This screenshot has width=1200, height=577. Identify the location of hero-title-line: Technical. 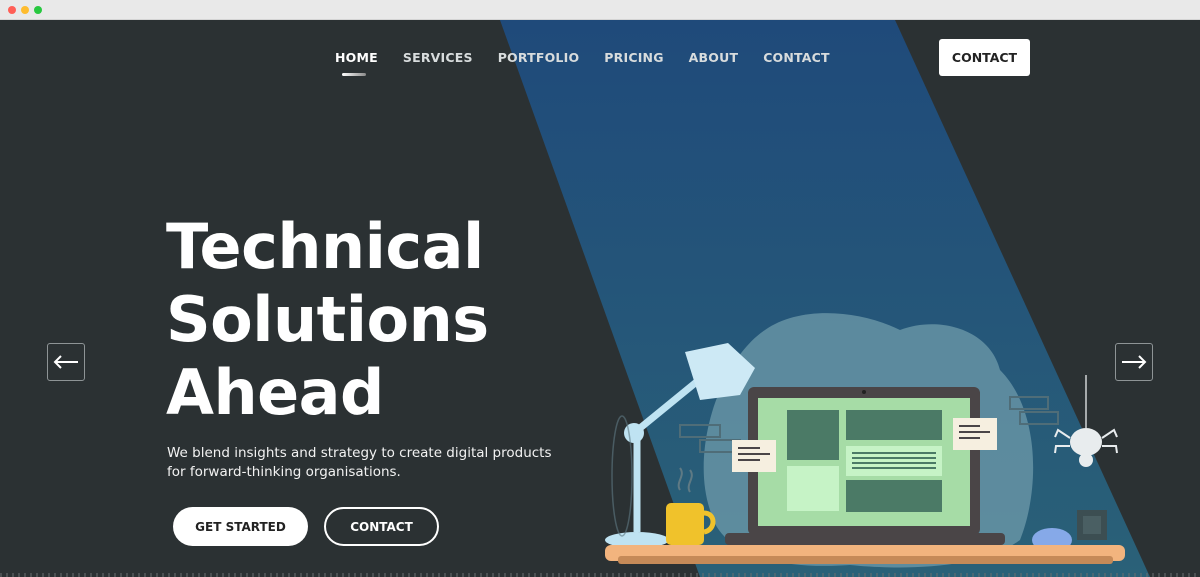
(325, 246).